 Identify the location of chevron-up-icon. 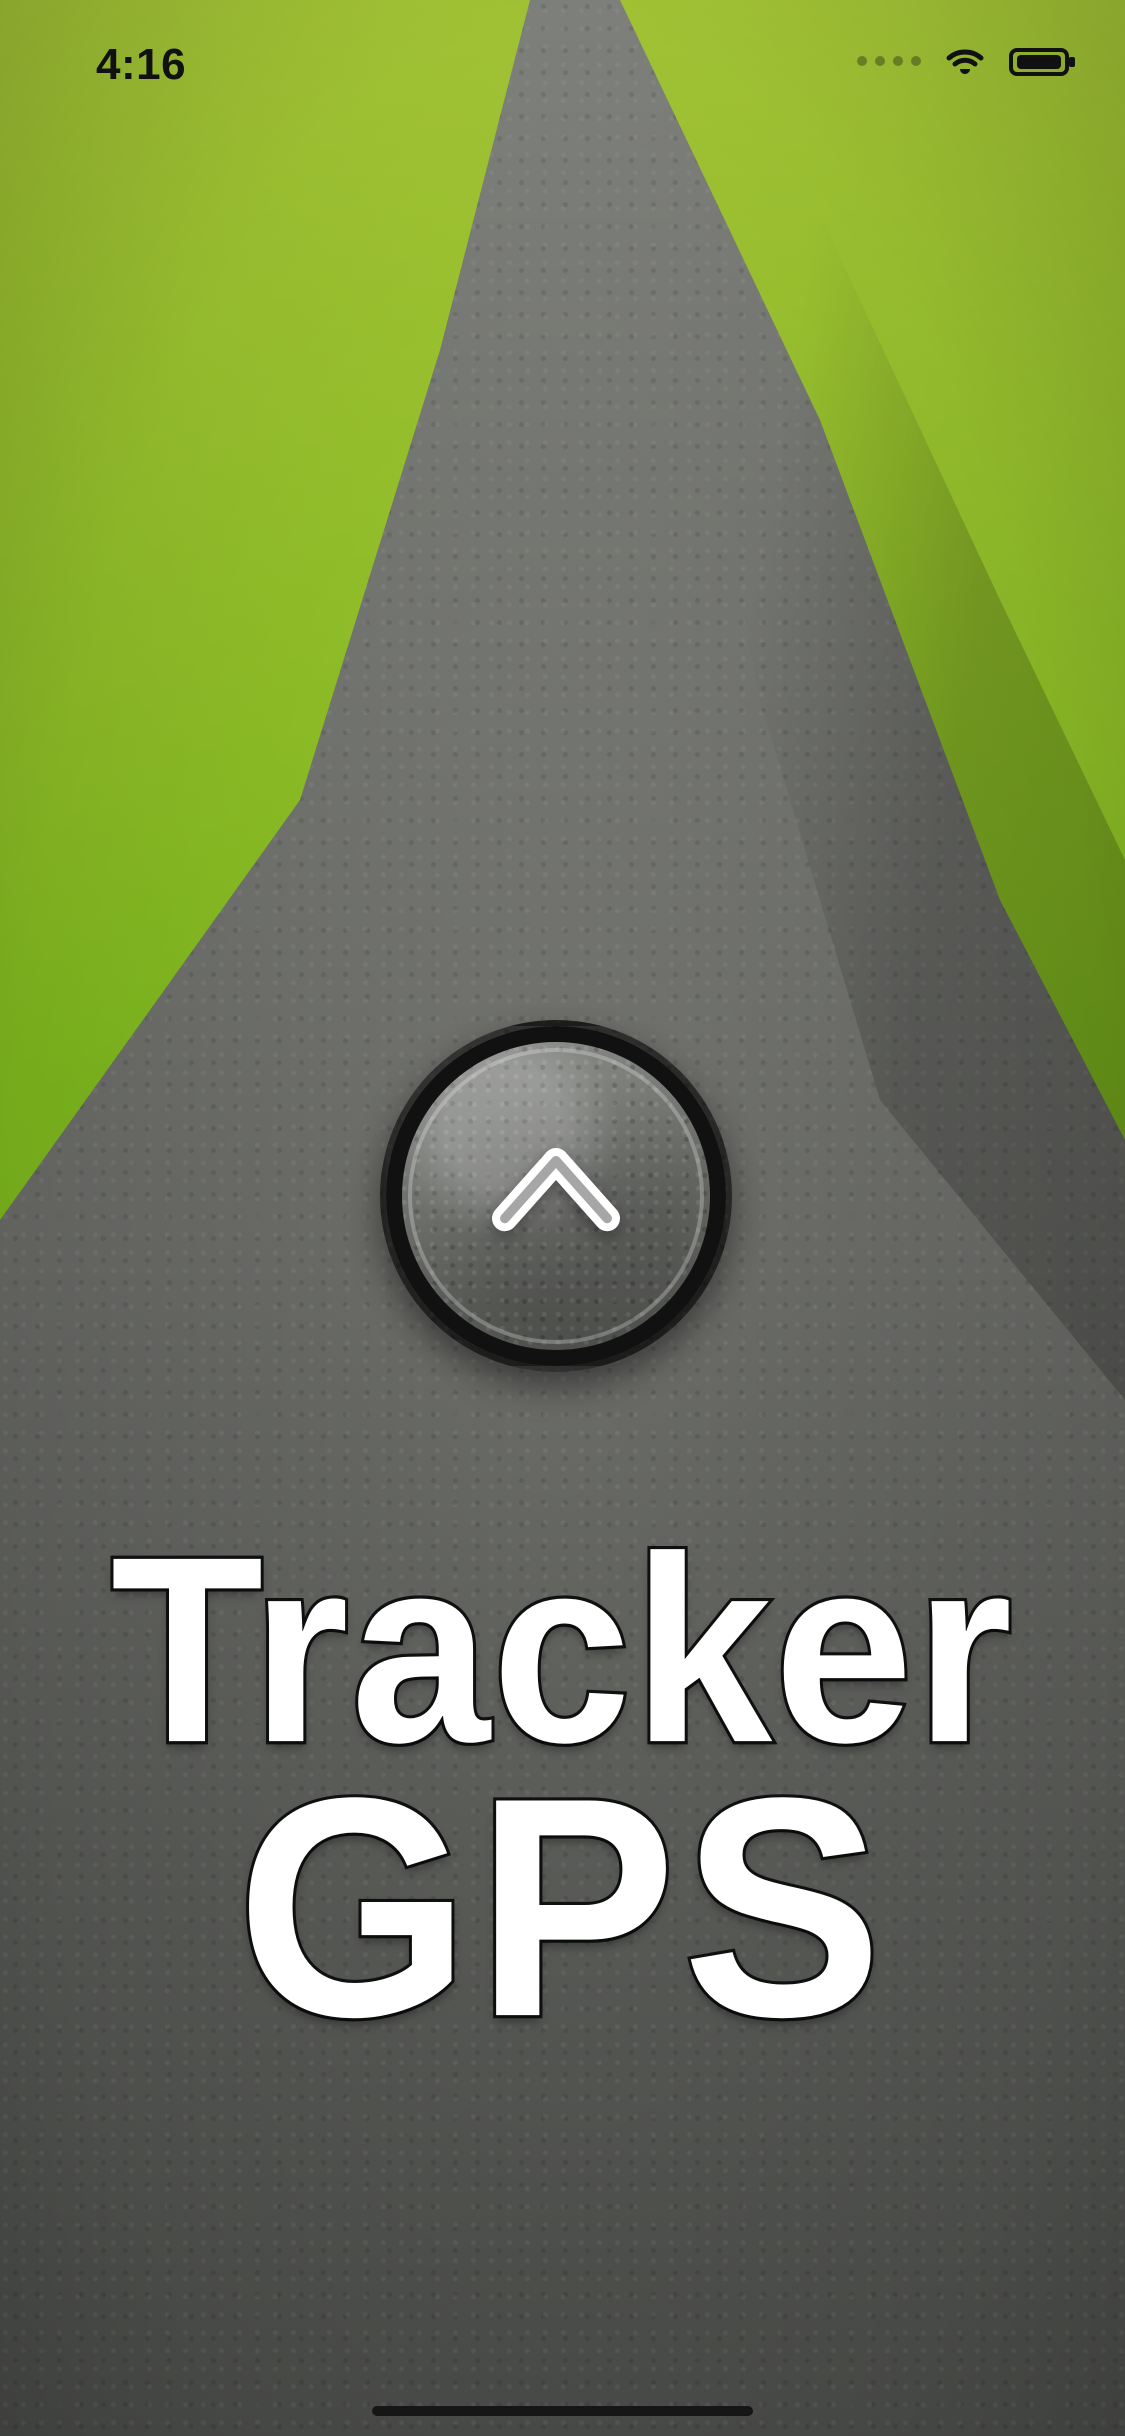
(556, 1190).